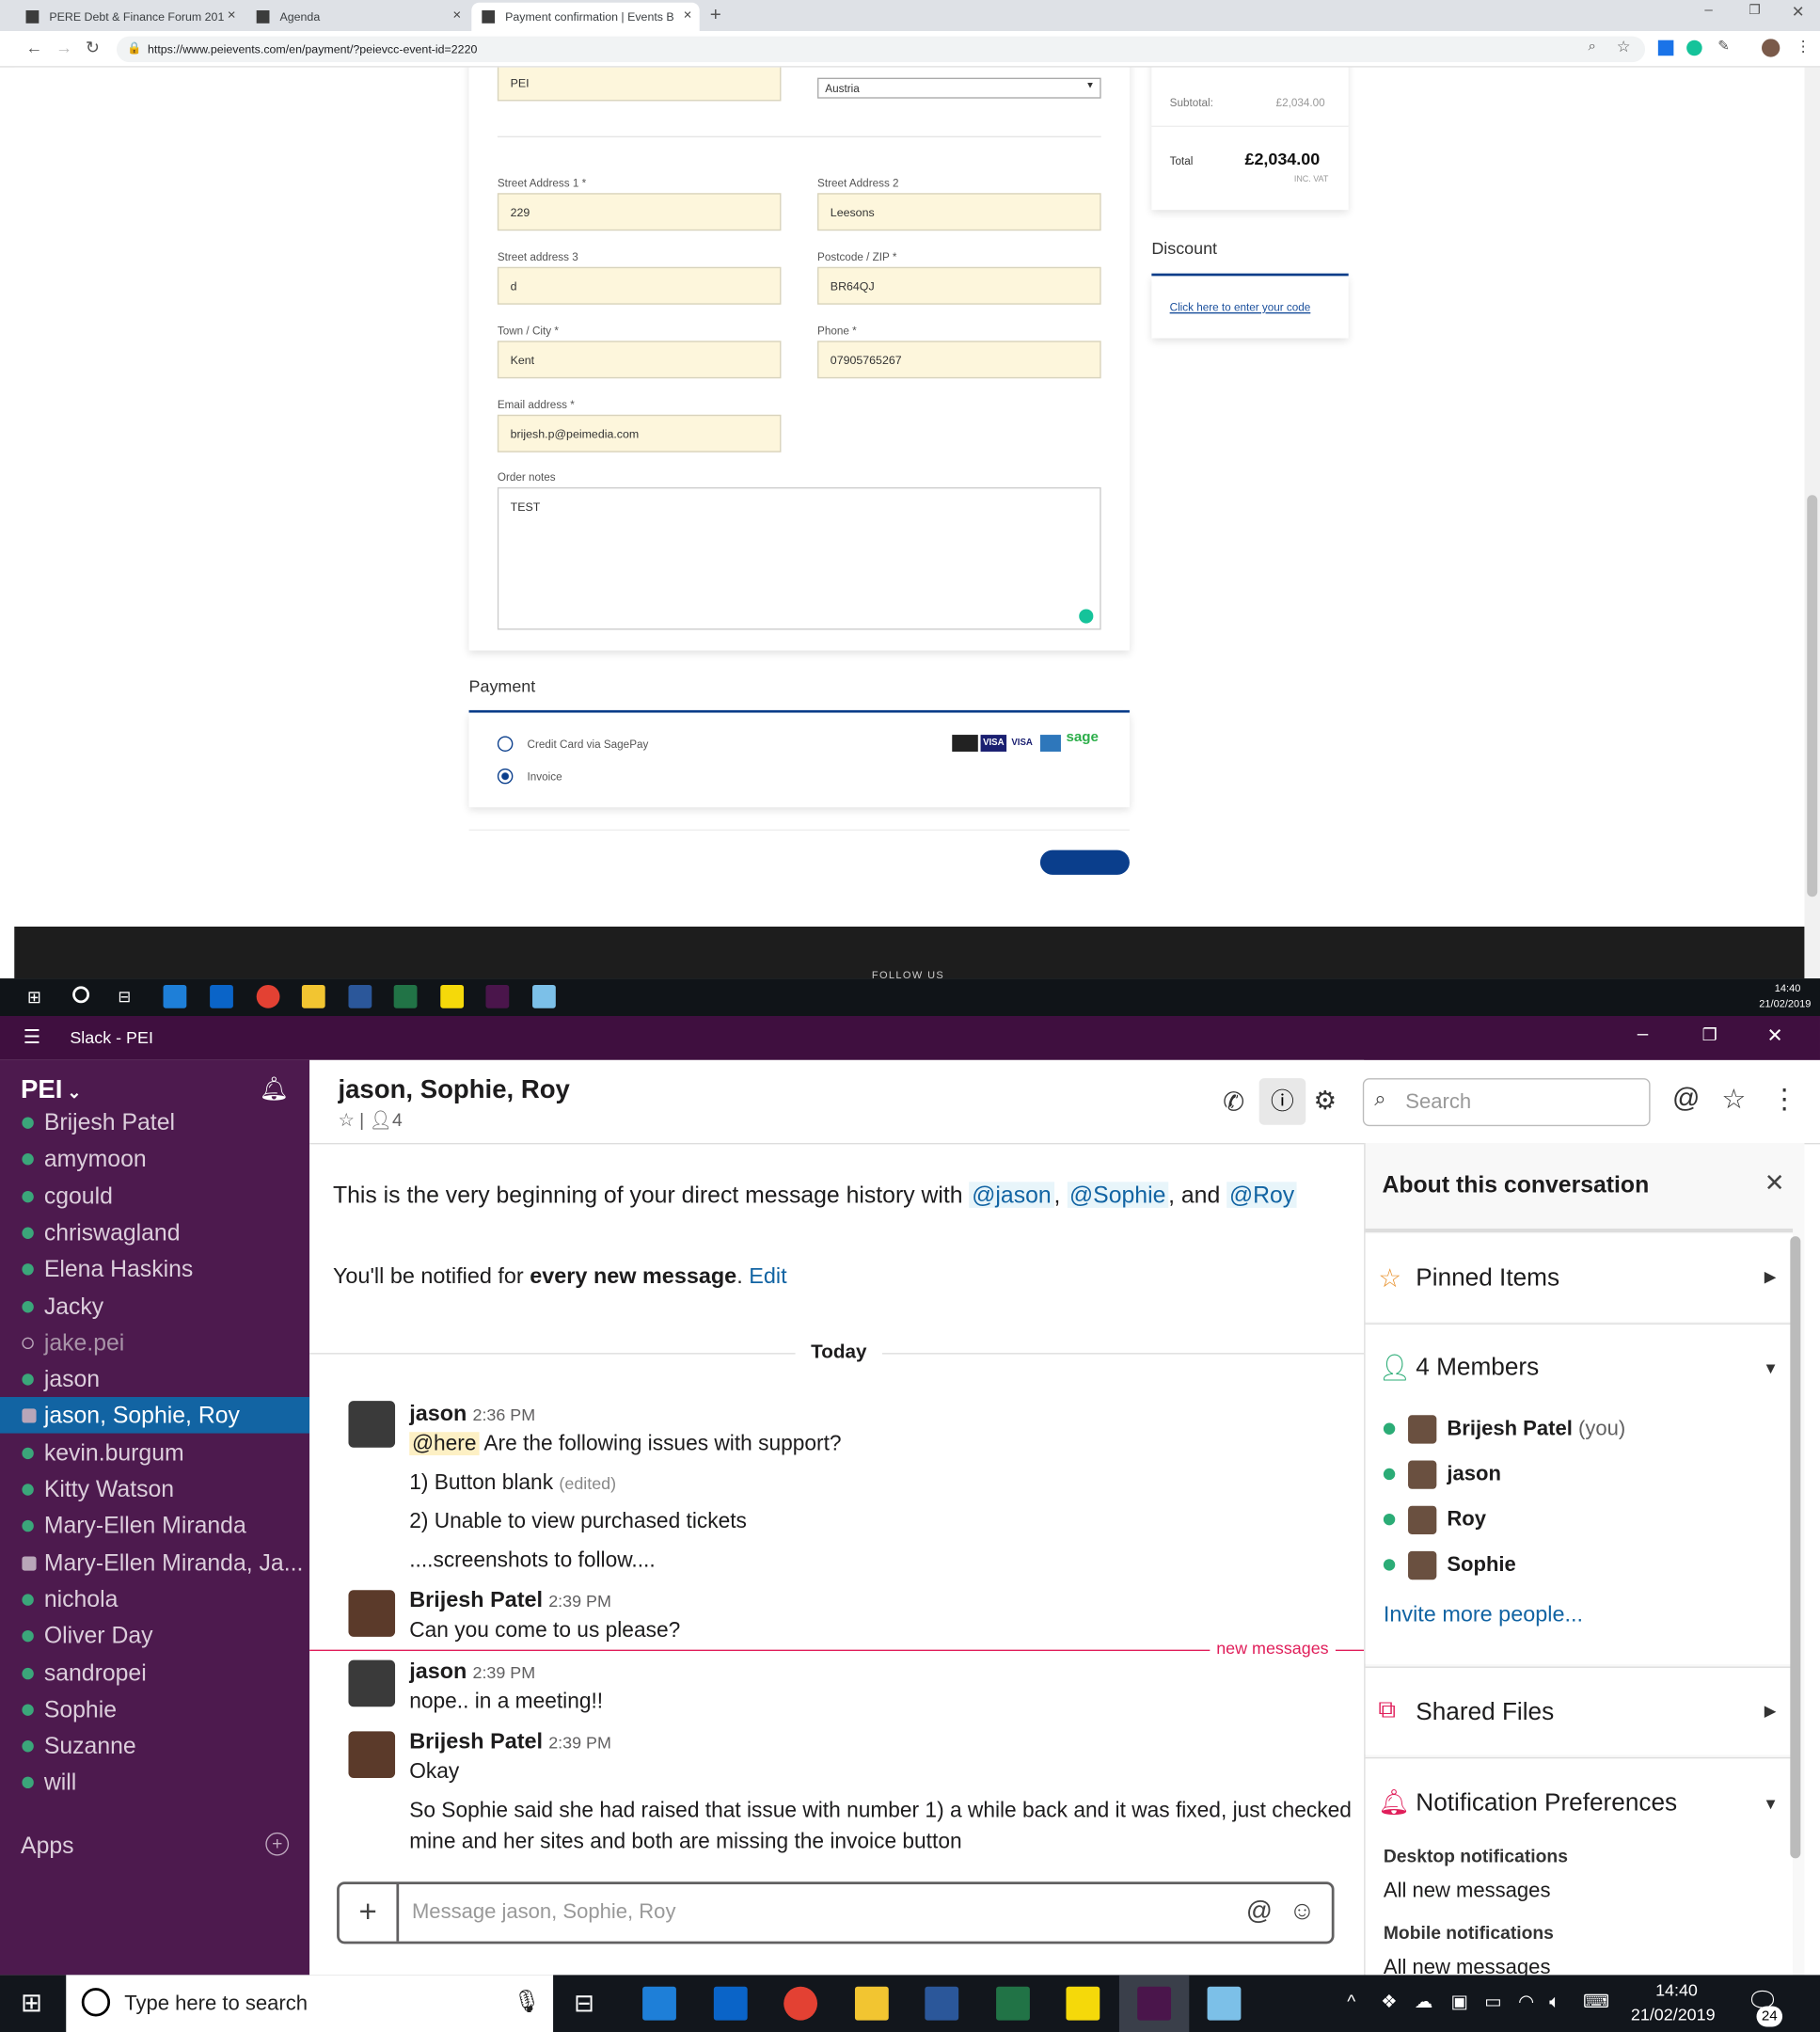 This screenshot has width=1820, height=2032. Describe the element at coordinates (1086, 616) in the screenshot. I see `grammarly-icon` at that location.